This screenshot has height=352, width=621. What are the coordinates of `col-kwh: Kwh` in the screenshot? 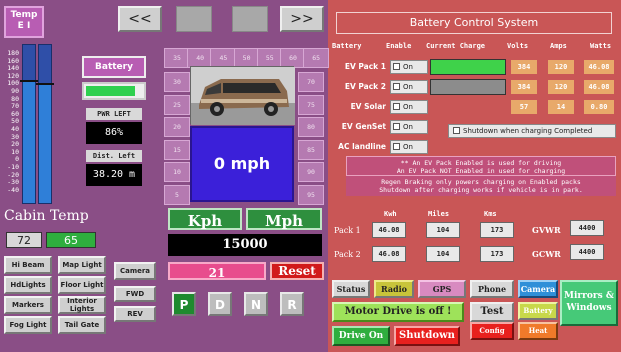 It's located at (390, 214).